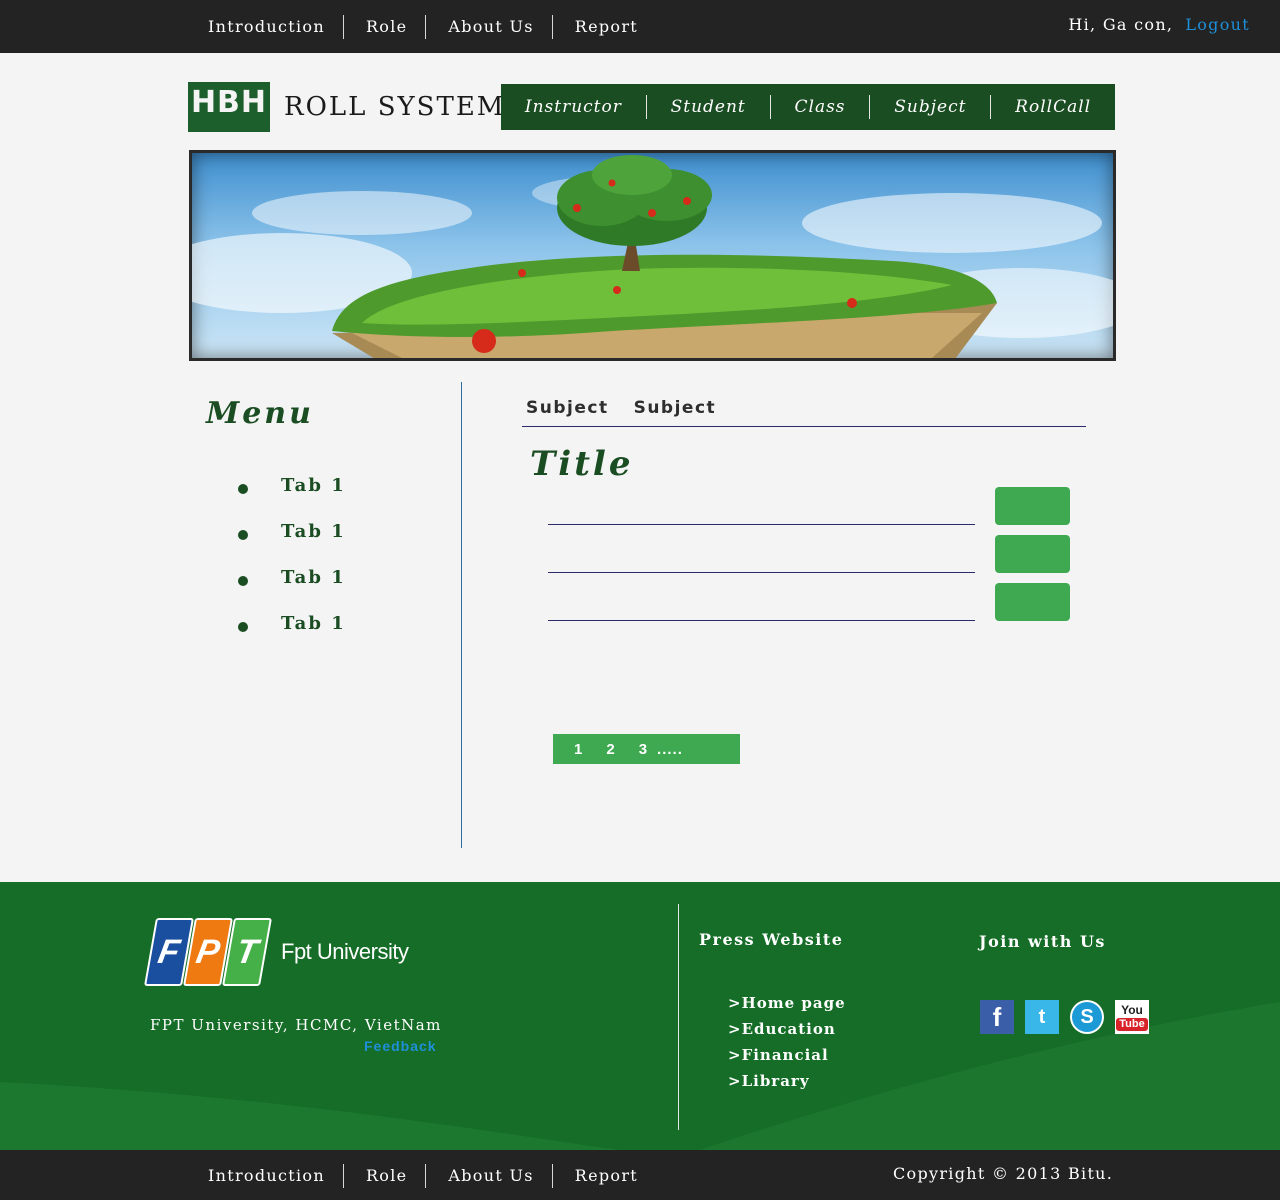  I want to click on skype-icon: S, so click(1087, 1017).